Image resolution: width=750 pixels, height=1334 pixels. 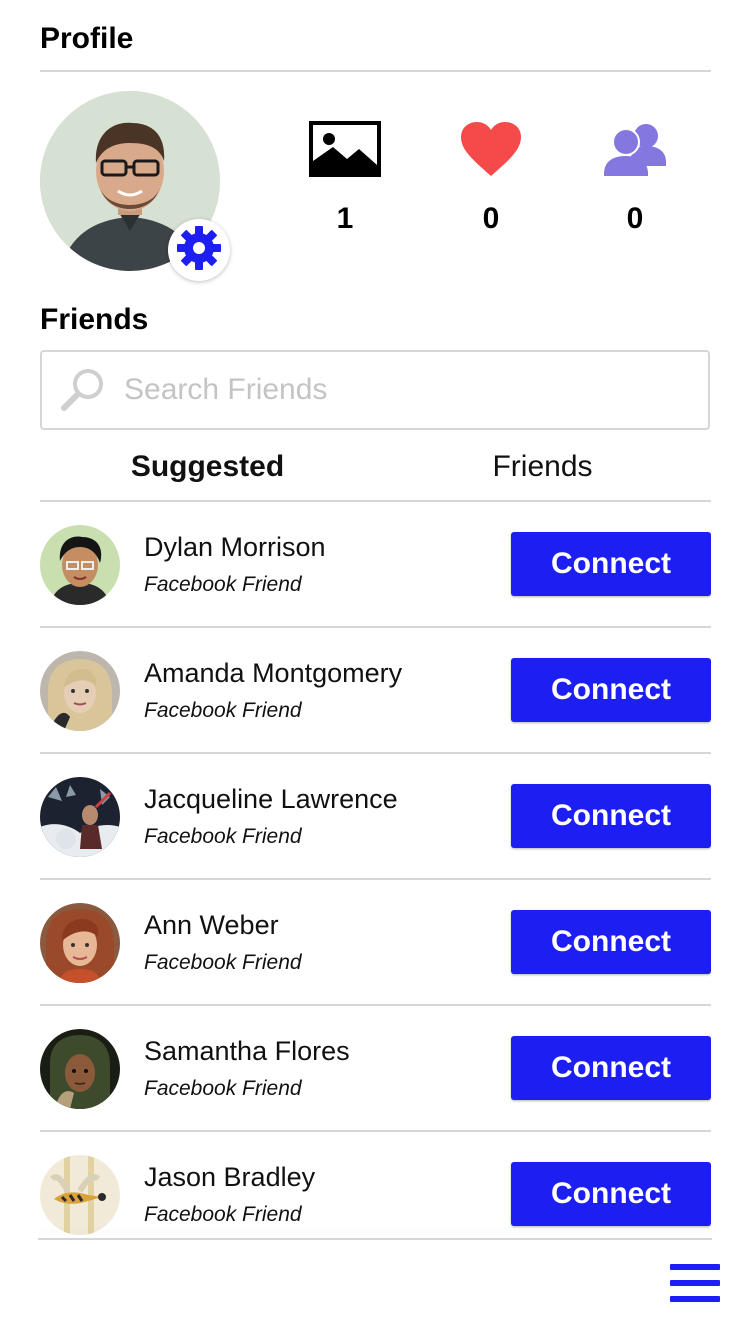 What do you see at coordinates (345, 149) in the screenshot?
I see `image-icon` at bounding box center [345, 149].